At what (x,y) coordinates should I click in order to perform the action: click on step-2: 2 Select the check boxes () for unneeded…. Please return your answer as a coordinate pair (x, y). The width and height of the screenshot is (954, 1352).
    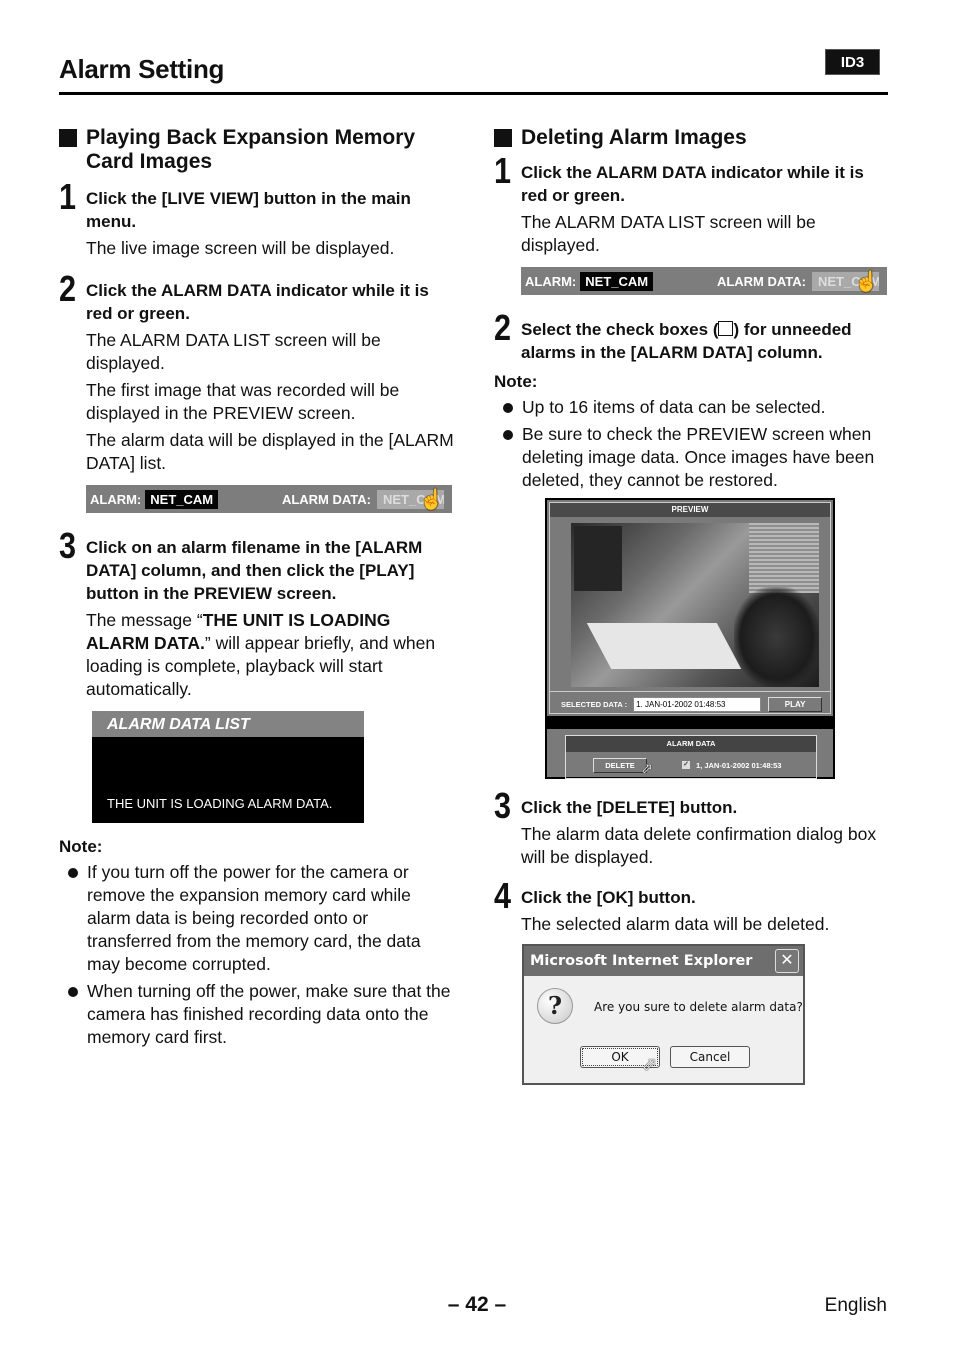
    Looking at the image, I should click on (691, 335).